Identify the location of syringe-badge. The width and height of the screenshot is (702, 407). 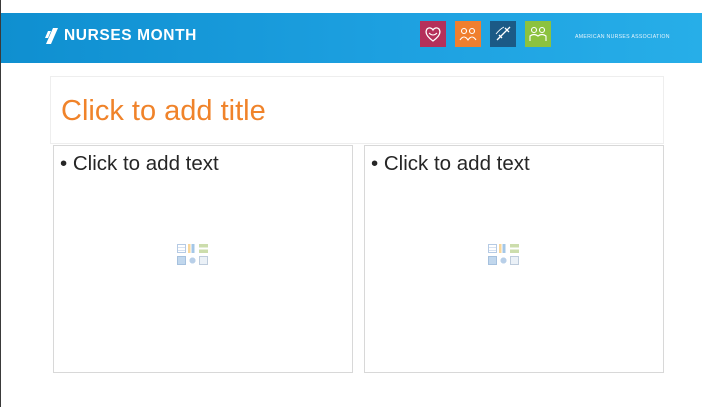
(503, 34).